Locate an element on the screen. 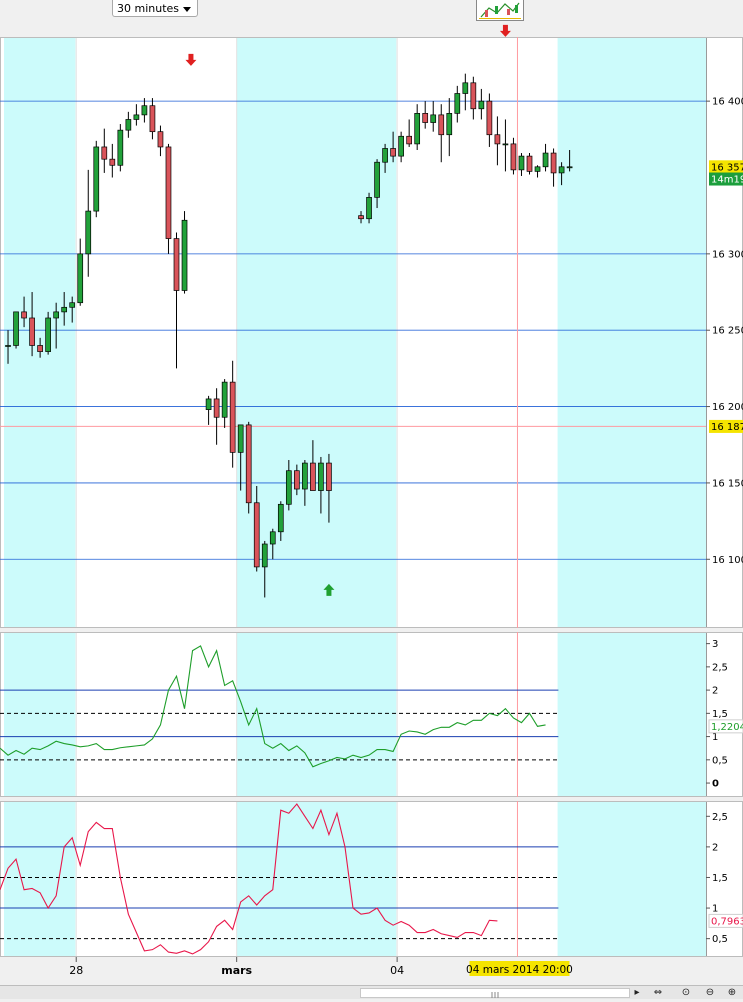 This screenshot has width=743, height=1002. y-tick-label: 1 is located at coordinates (715, 909).